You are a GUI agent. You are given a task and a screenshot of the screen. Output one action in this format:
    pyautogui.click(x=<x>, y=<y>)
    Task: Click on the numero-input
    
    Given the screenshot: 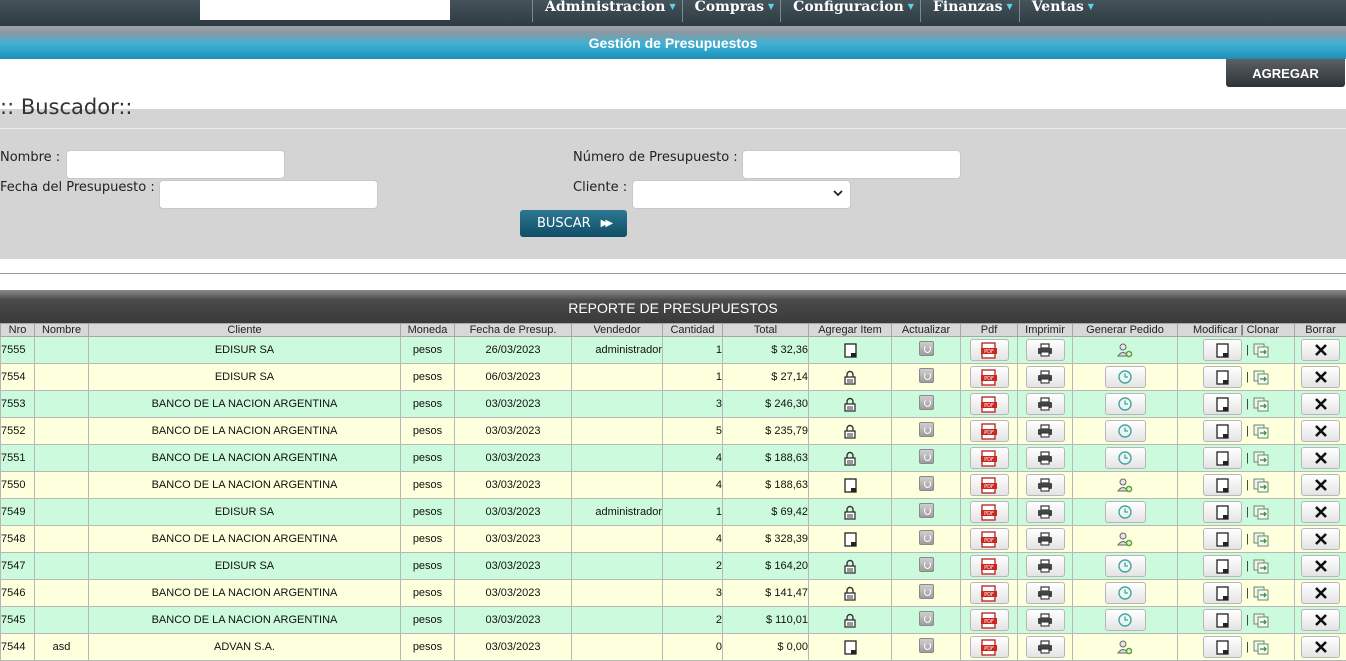 What is the action you would take?
    pyautogui.click(x=851, y=164)
    